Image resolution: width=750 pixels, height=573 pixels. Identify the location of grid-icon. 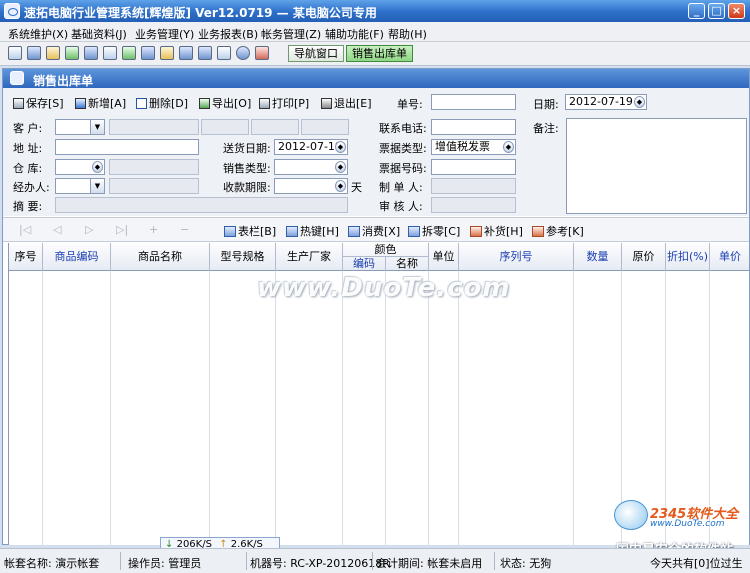
(72, 53).